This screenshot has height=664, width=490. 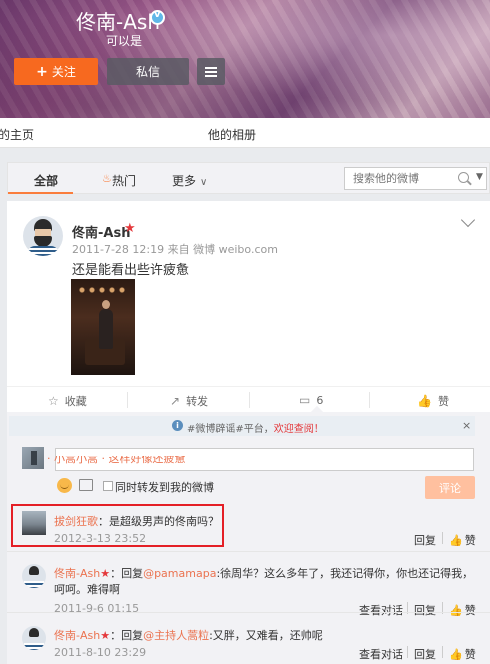 What do you see at coordinates (433, 401) in the screenshot?
I see `like-button: 👍 赞` at bounding box center [433, 401].